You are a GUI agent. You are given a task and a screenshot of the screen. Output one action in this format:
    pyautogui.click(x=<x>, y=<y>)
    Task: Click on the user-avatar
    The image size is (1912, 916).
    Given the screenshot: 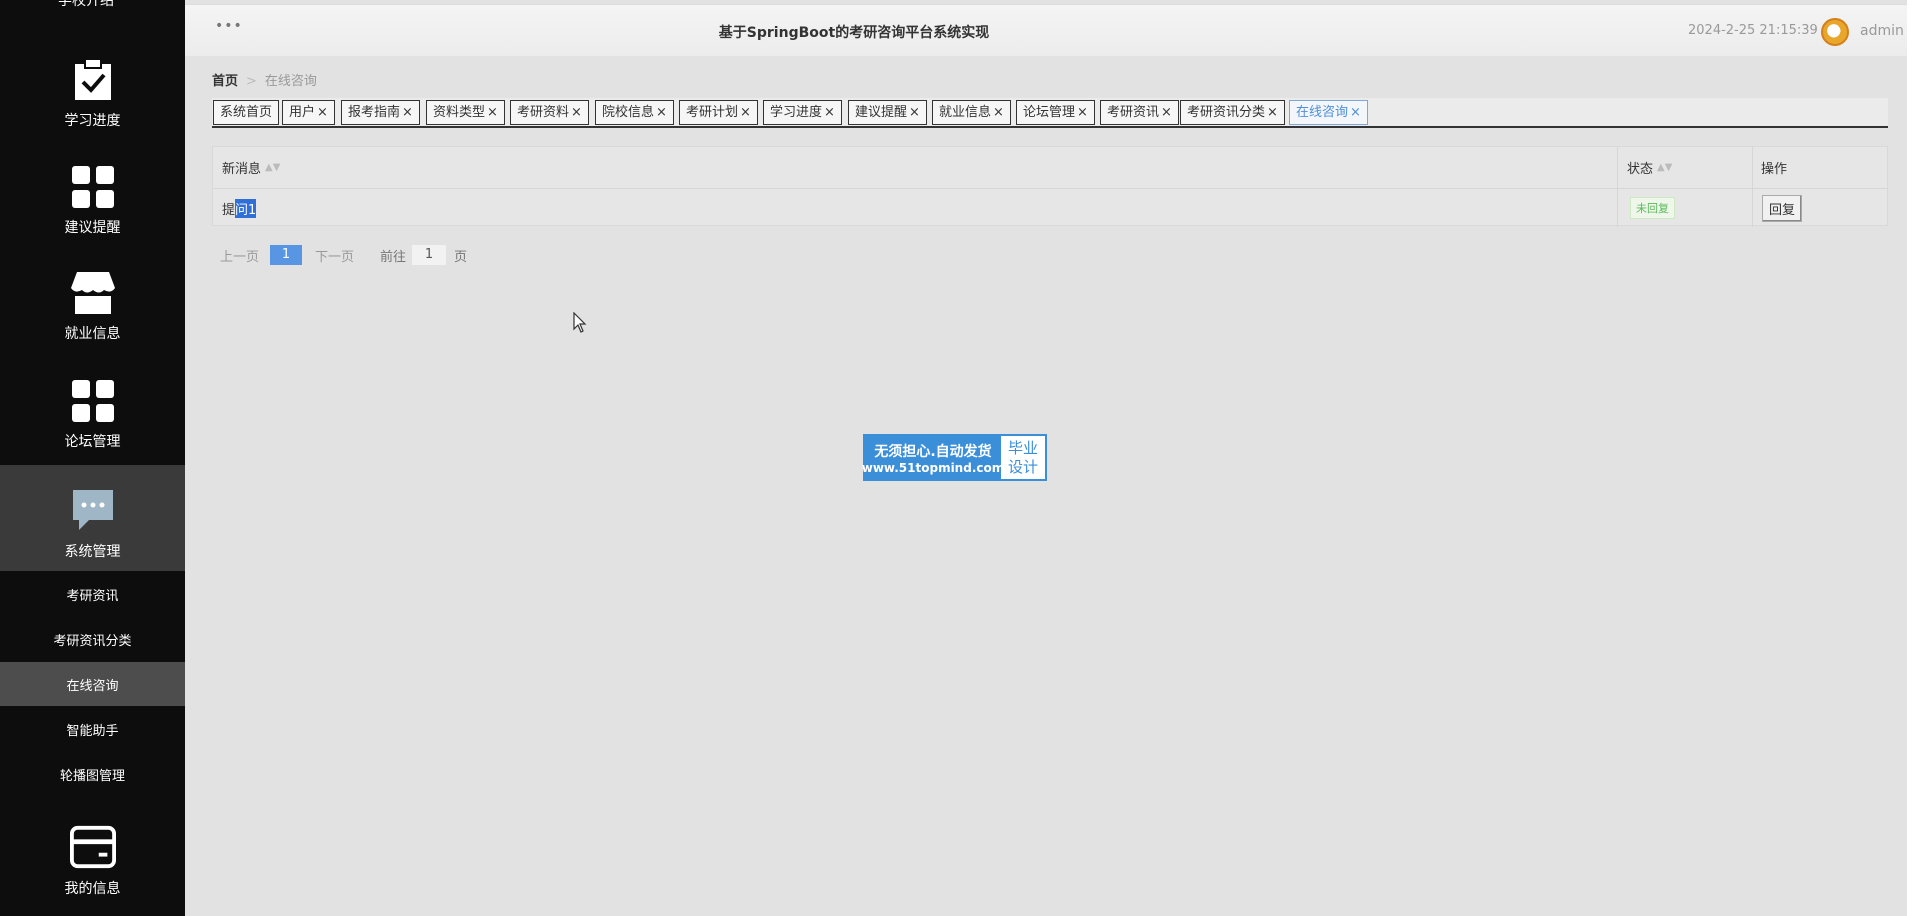 What is the action you would take?
    pyautogui.click(x=1835, y=32)
    